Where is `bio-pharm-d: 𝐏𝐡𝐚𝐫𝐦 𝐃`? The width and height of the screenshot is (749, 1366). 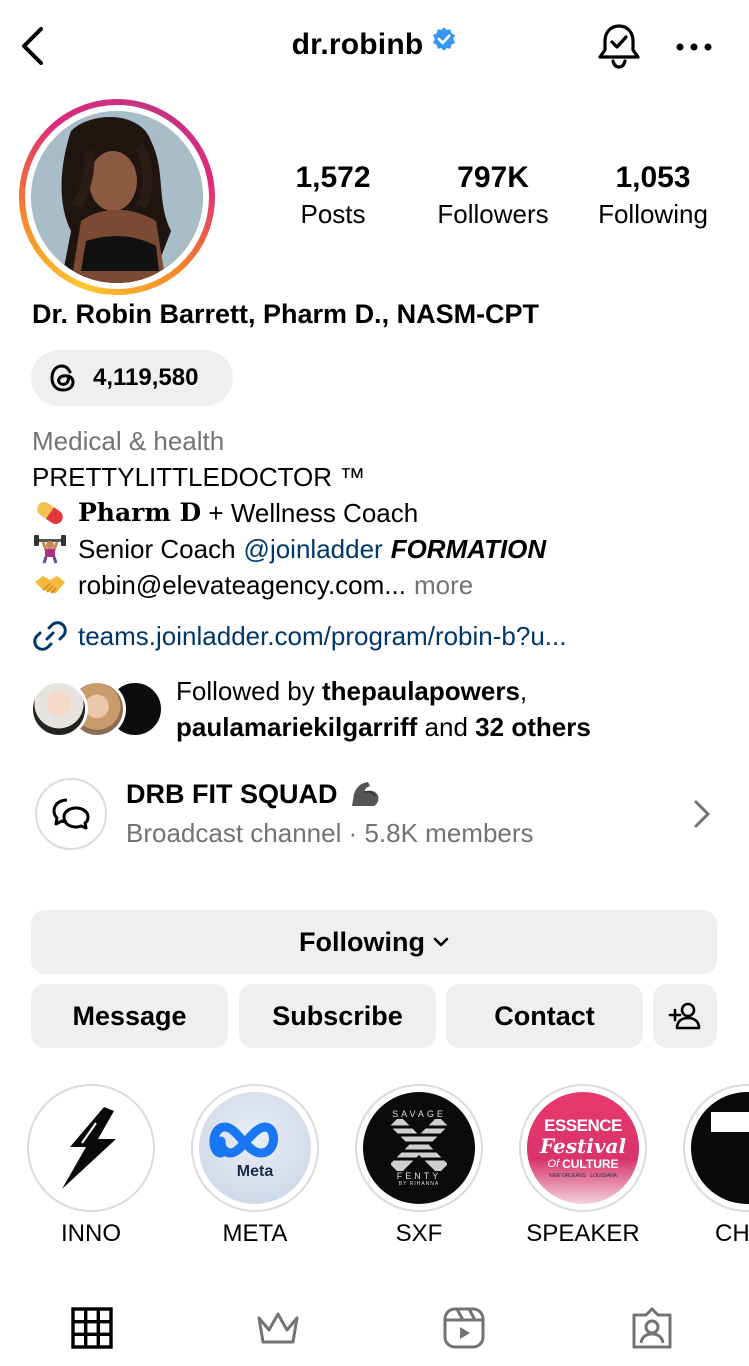
bio-pharm-d: 𝐏𝐡𝐚𝐫𝐦 𝐃 is located at coordinates (140, 512).